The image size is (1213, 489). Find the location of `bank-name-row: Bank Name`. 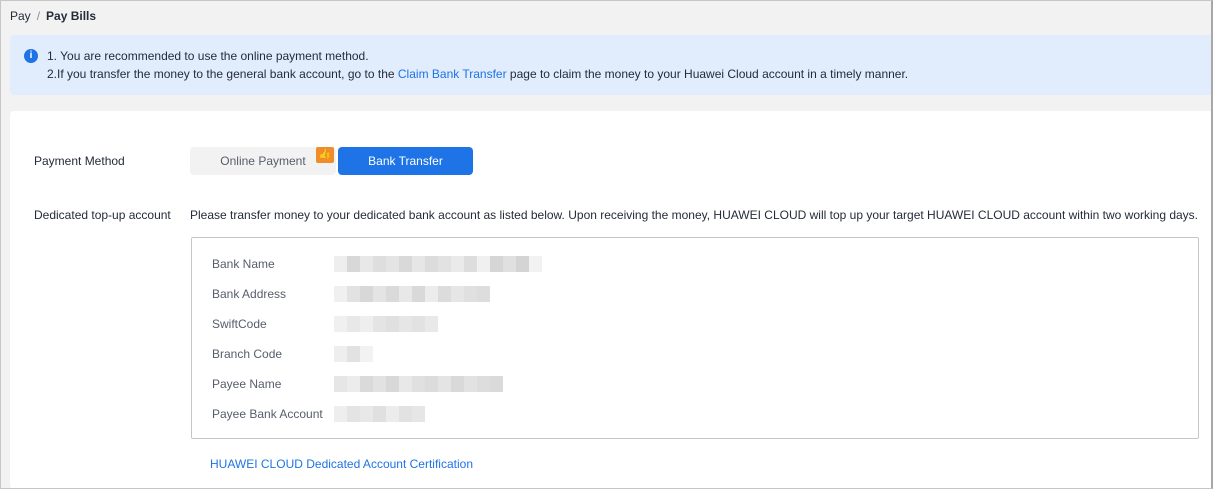

bank-name-row: Bank Name is located at coordinates (377, 264).